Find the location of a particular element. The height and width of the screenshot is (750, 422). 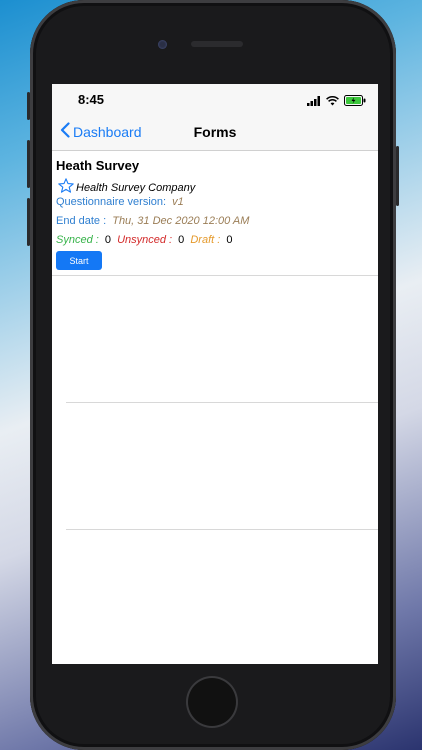

end-date-row: End date : Thu, 31 Dec 2020 12:00 AM is located at coordinates (152, 221).